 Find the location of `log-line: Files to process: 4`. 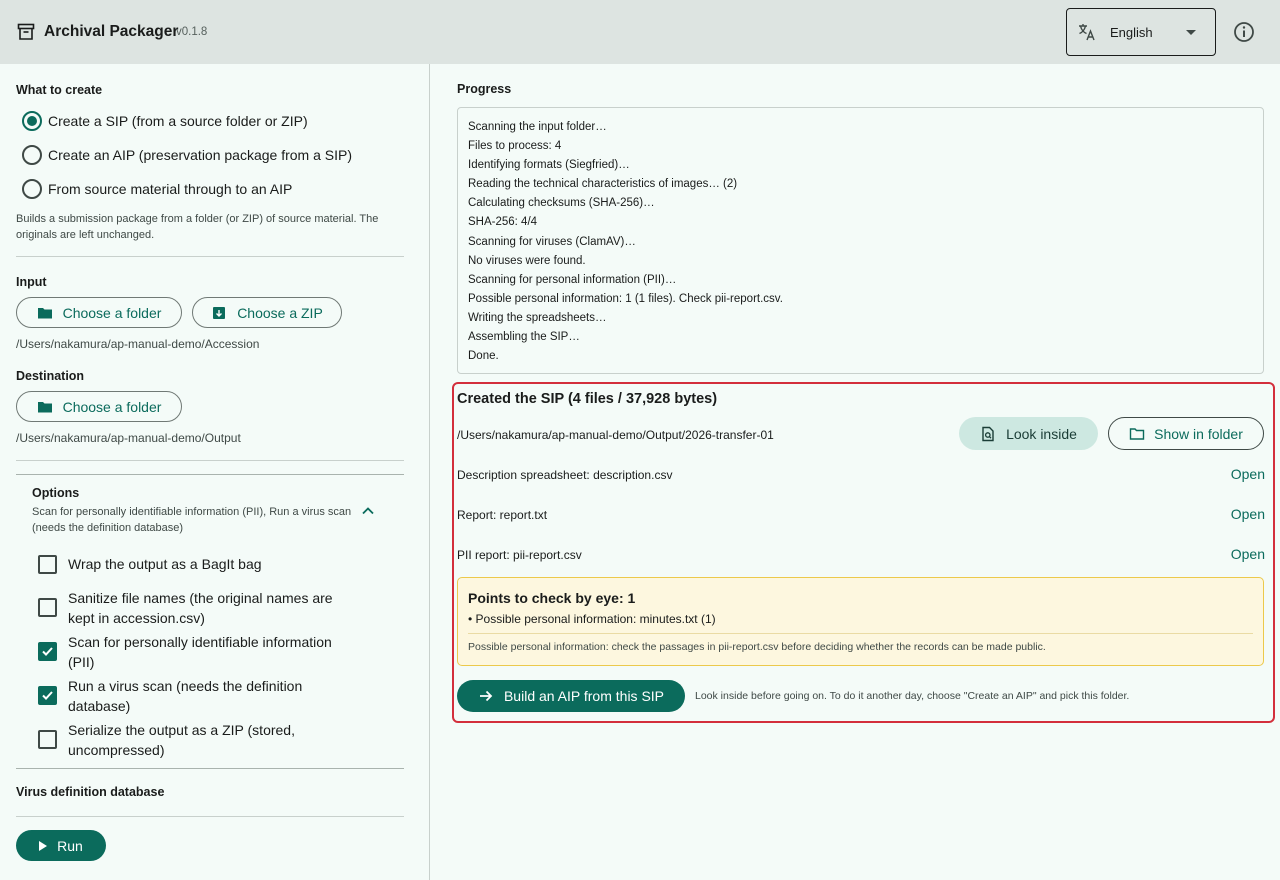

log-line: Files to process: 4 is located at coordinates (515, 146).